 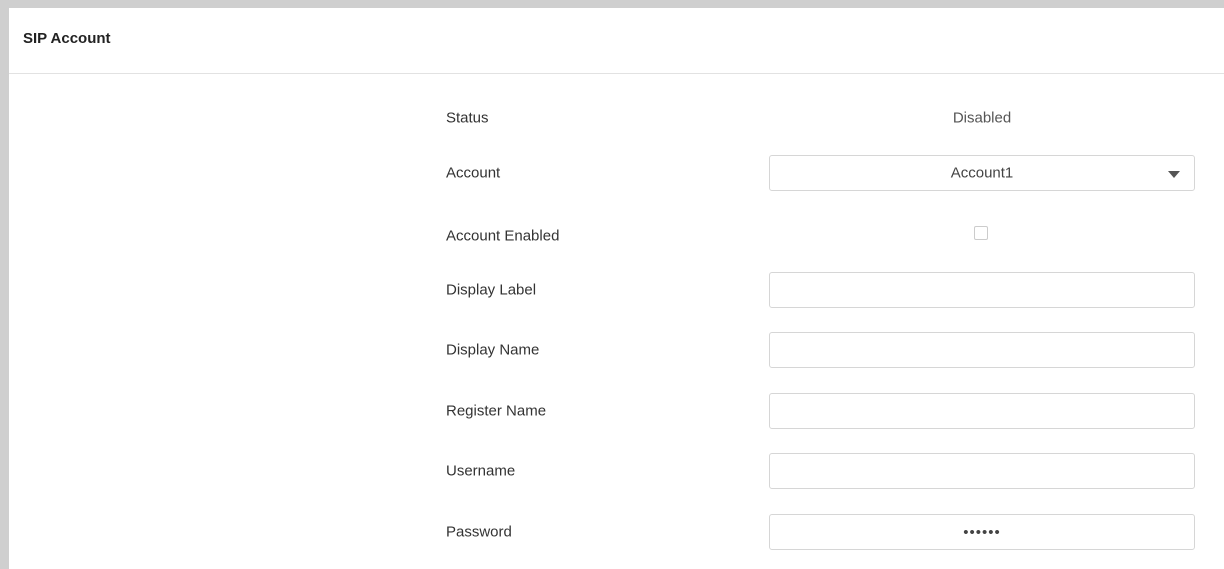 I want to click on username-input, so click(x=982, y=471).